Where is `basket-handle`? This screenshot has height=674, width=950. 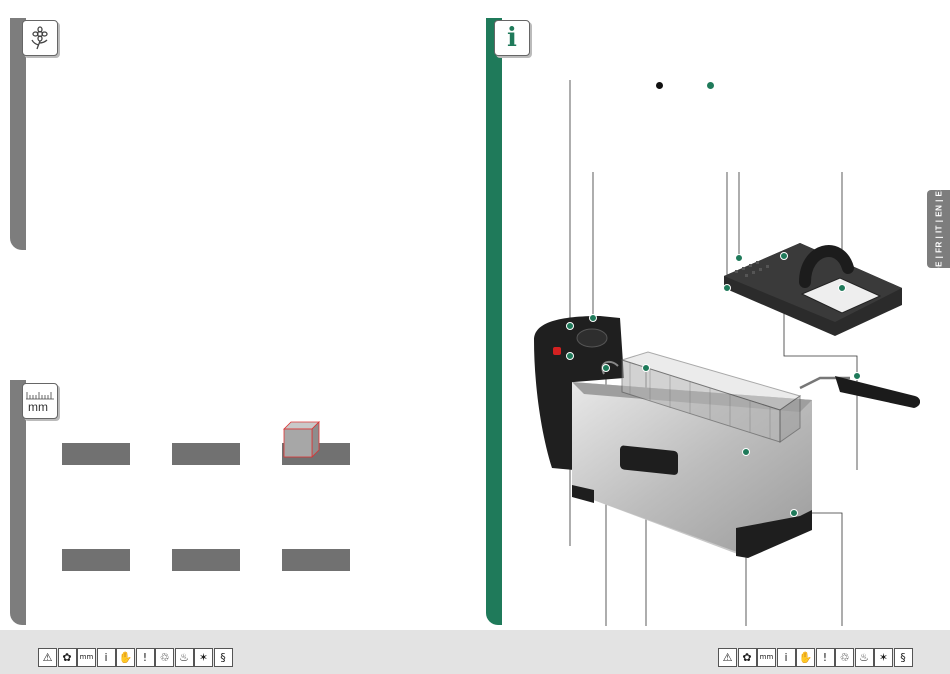 basket-handle is located at coordinates (877, 392).